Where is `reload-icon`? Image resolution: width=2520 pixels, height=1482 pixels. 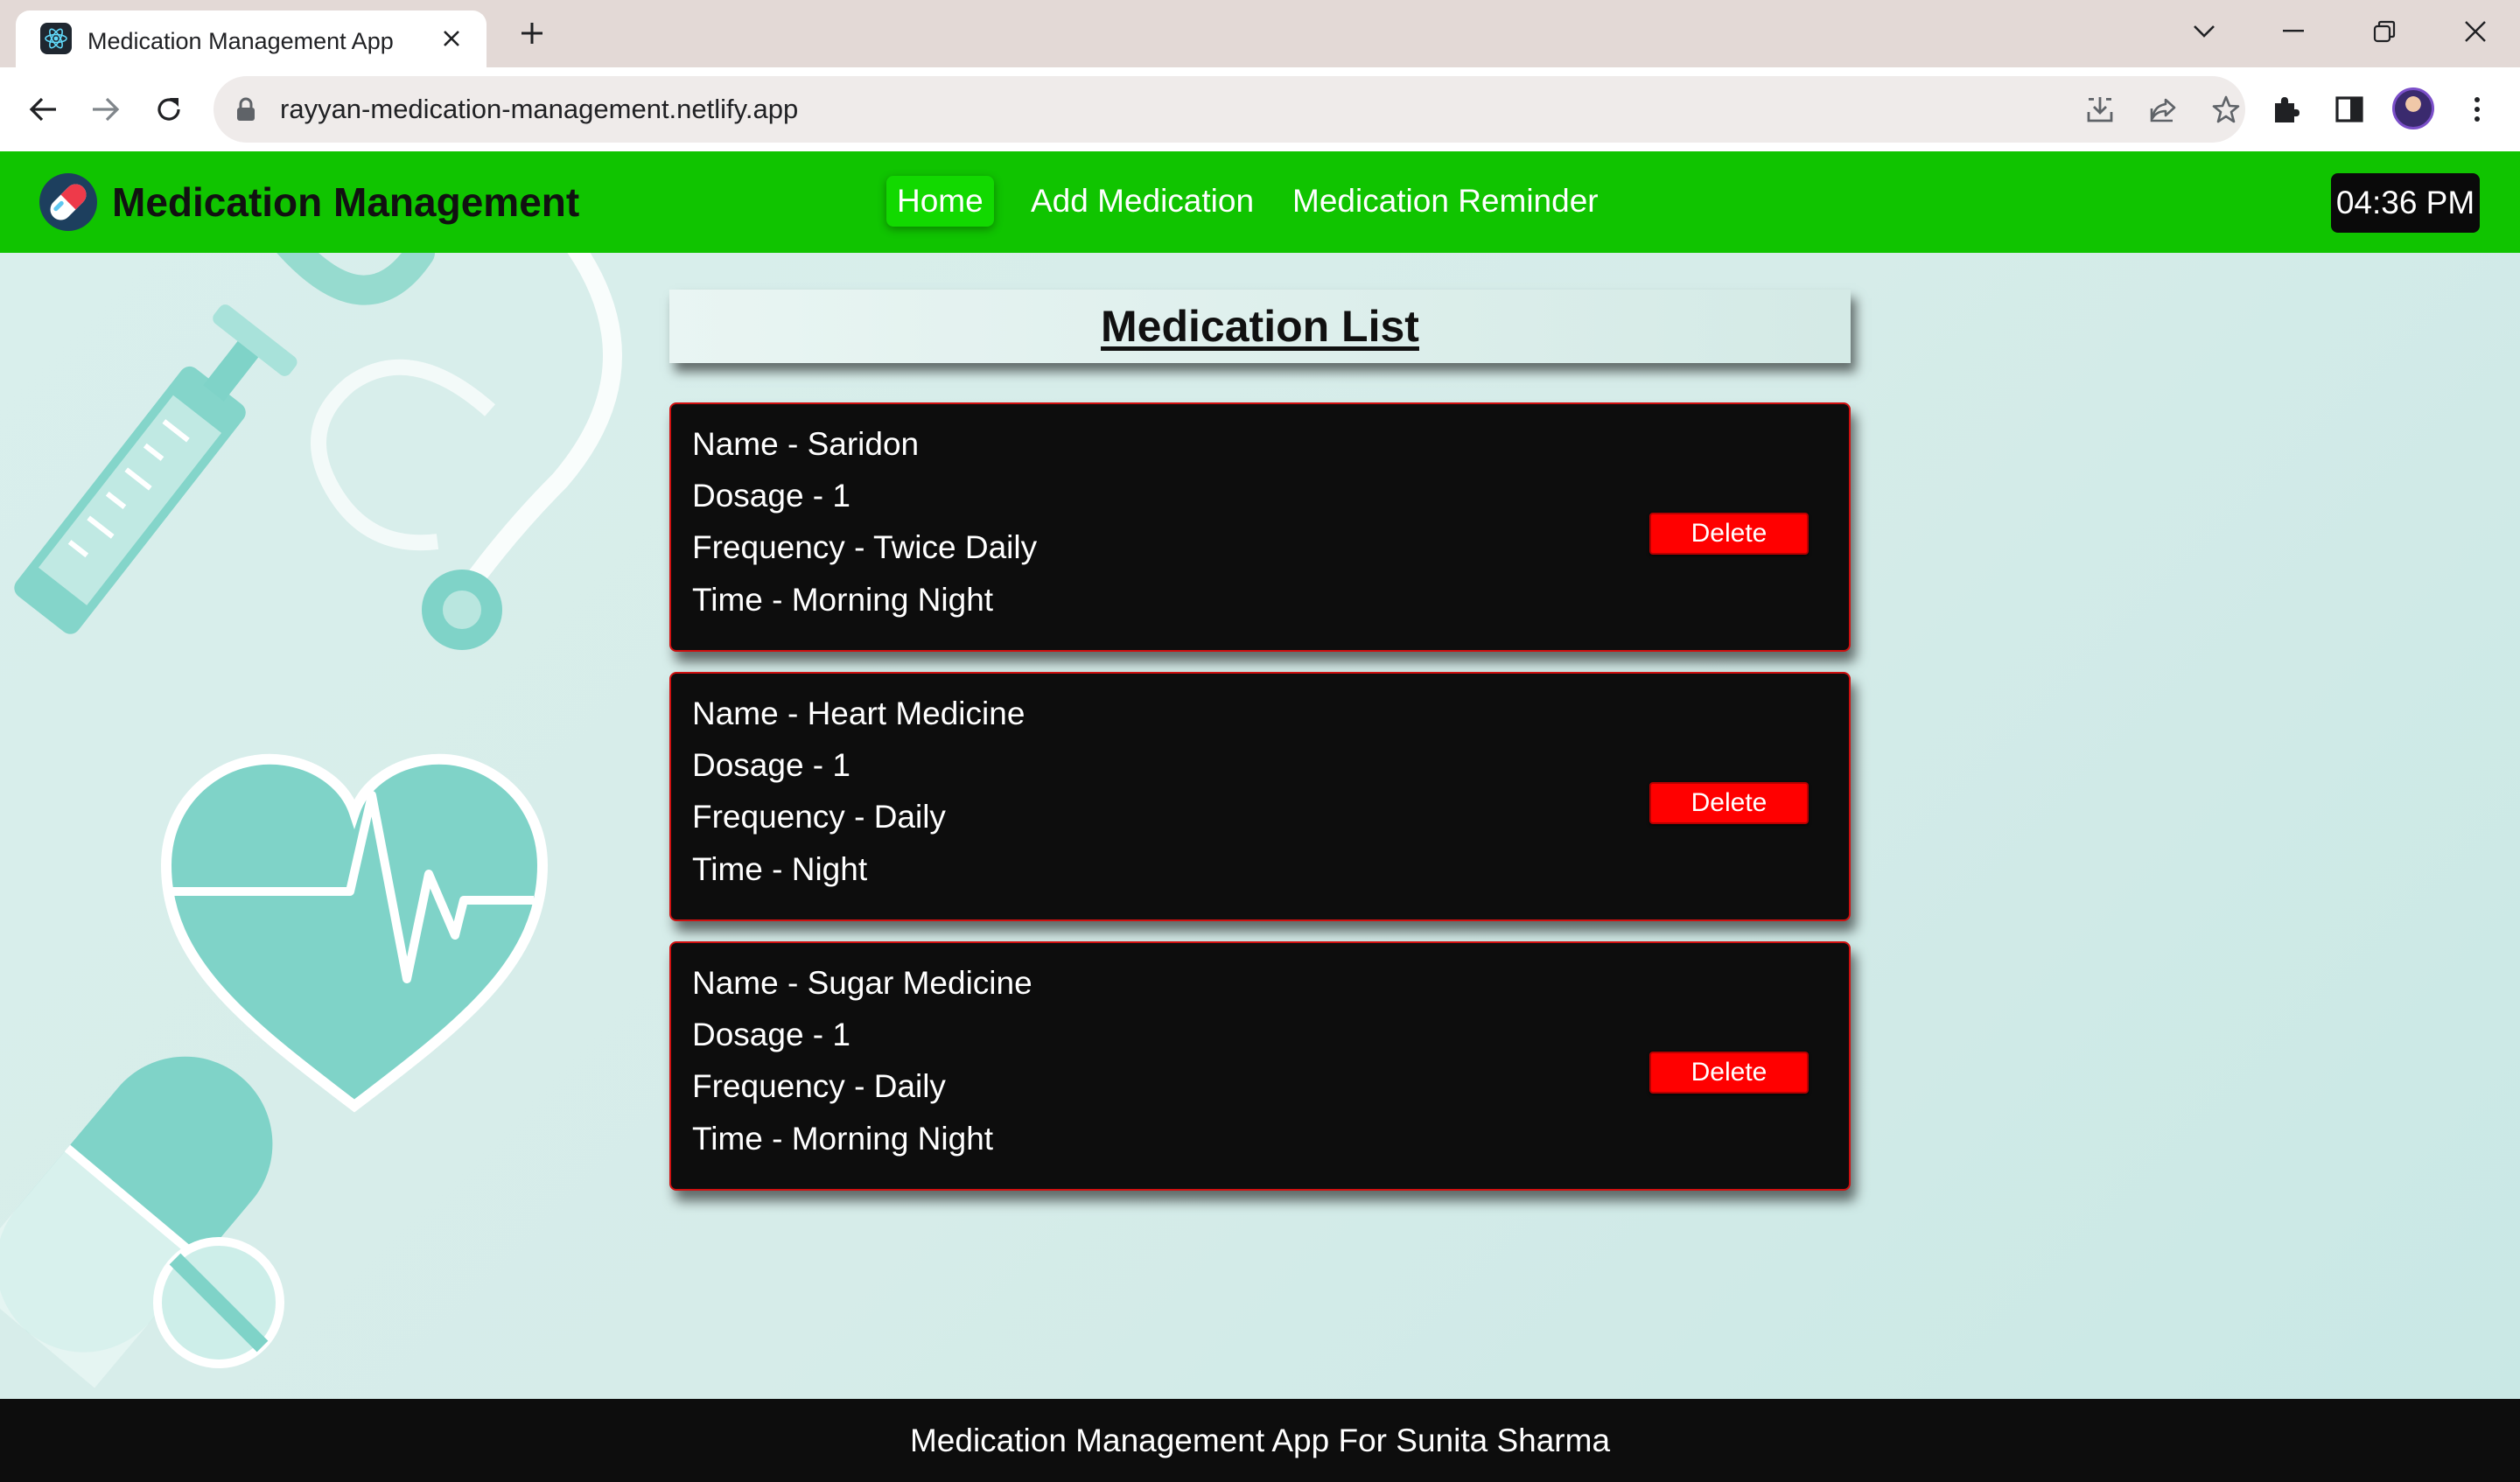 reload-icon is located at coordinates (169, 109).